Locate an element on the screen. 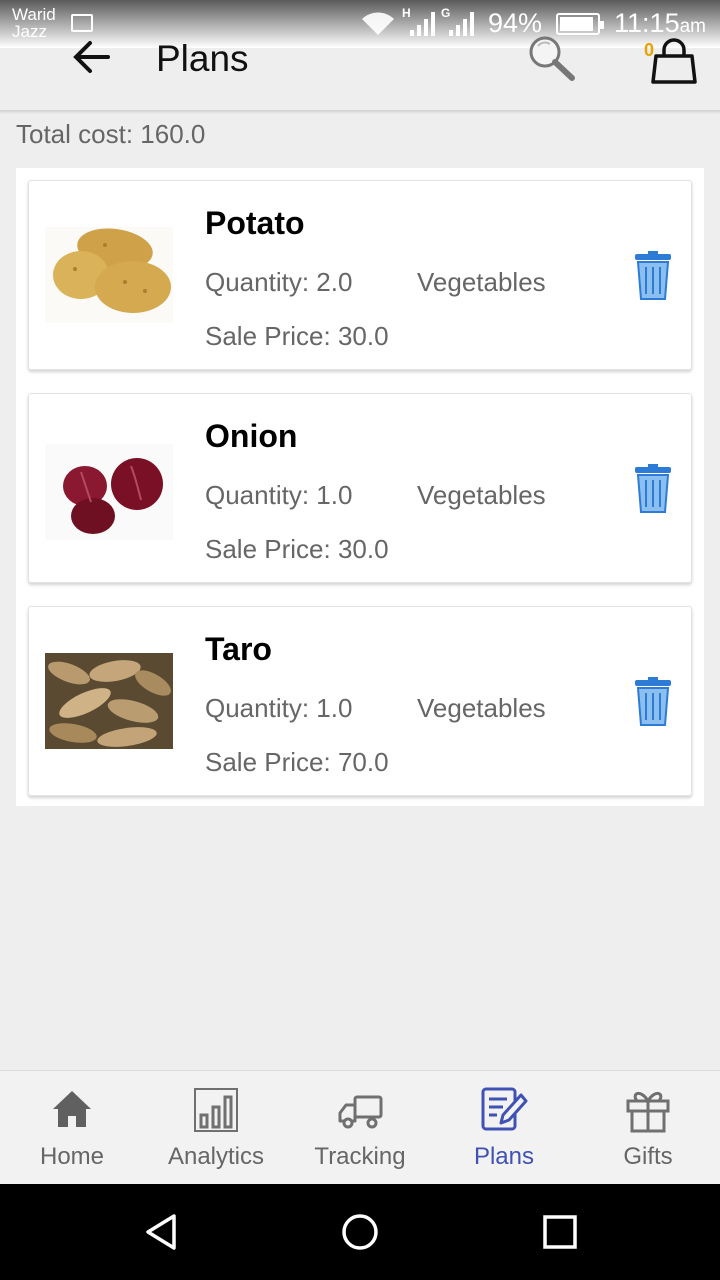 The height and width of the screenshot is (1280, 720). truck-icon is located at coordinates (360, 1112).